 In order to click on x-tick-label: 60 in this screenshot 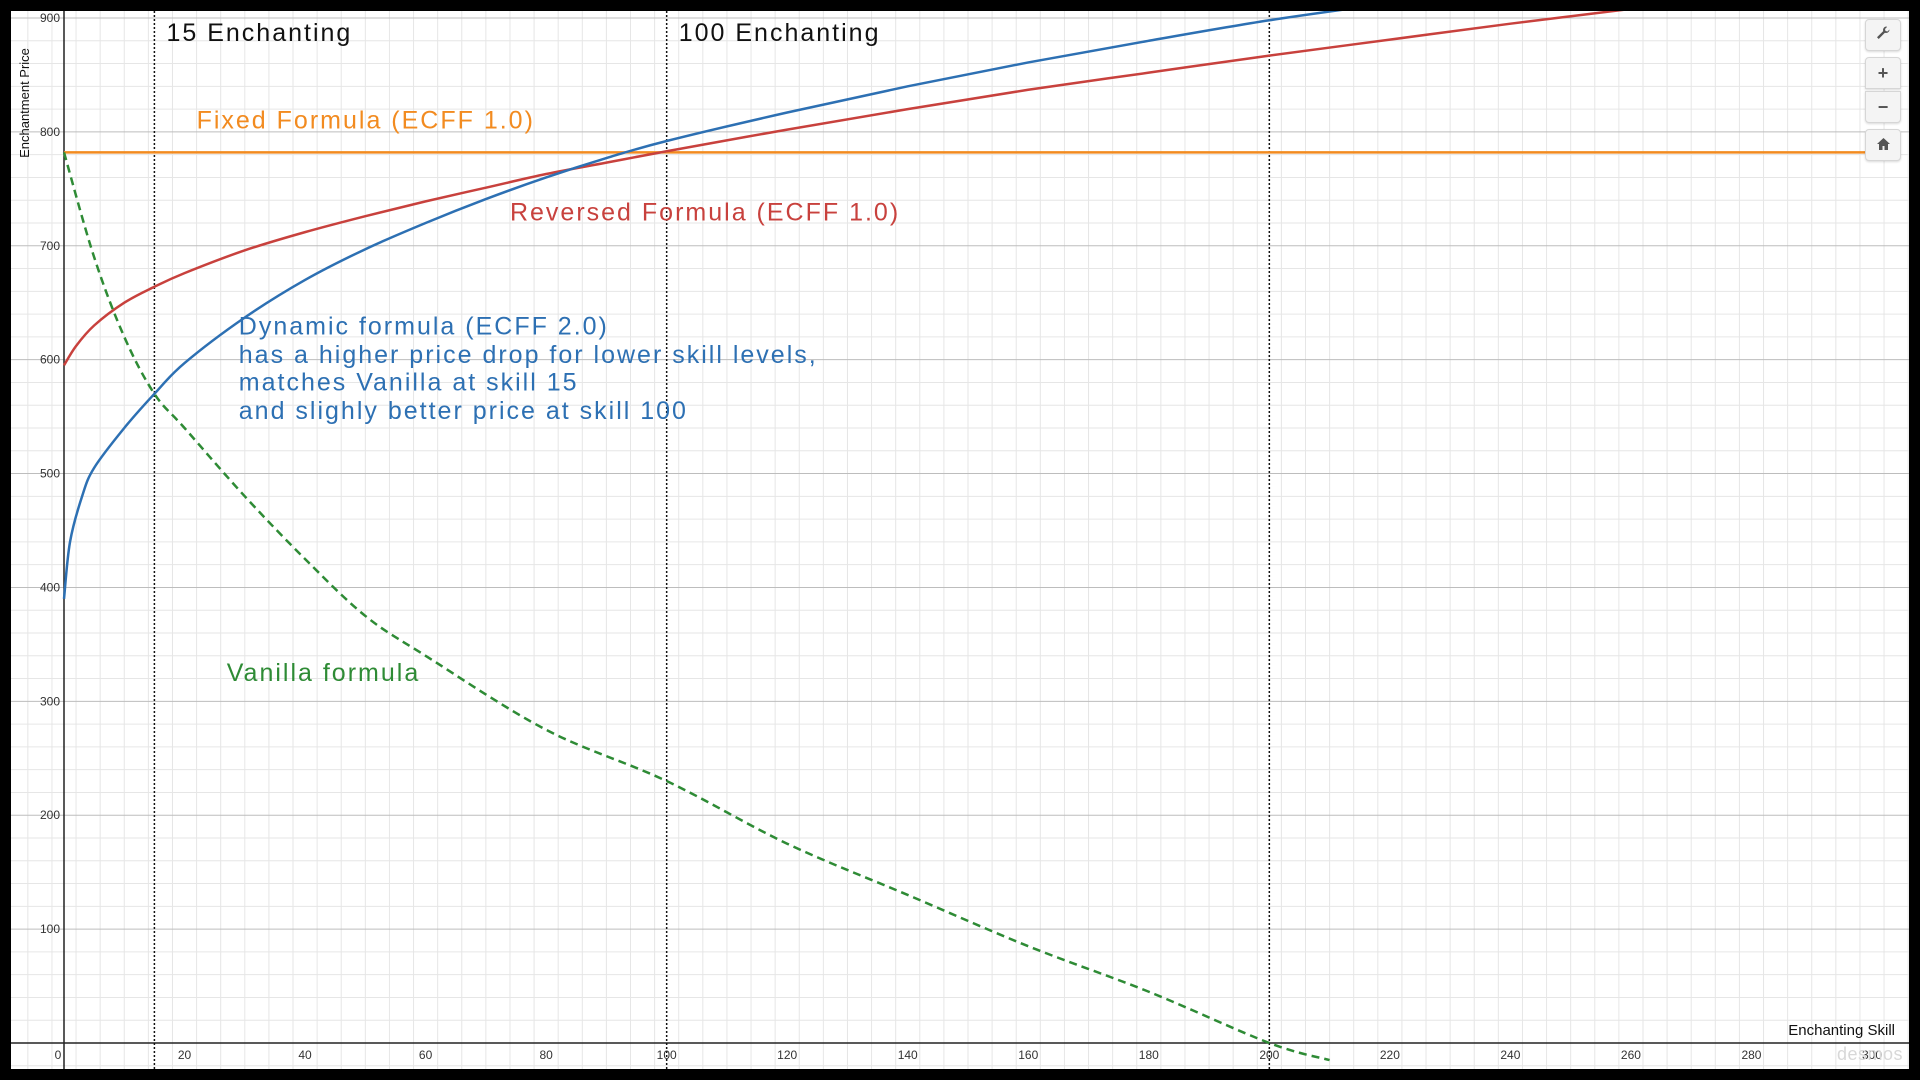, I will do `click(426, 1055)`.